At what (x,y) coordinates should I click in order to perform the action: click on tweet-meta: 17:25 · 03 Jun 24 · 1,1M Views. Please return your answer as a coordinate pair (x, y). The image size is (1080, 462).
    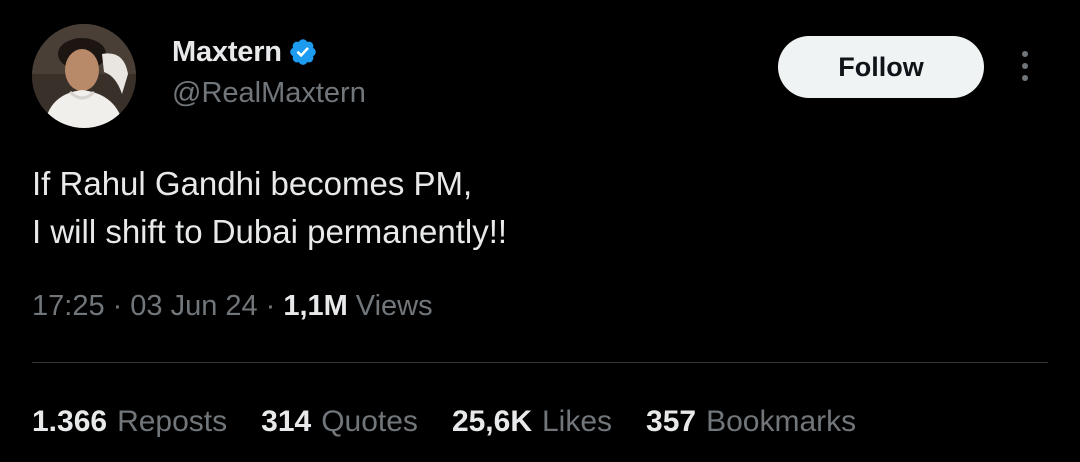
    Looking at the image, I should click on (232, 306).